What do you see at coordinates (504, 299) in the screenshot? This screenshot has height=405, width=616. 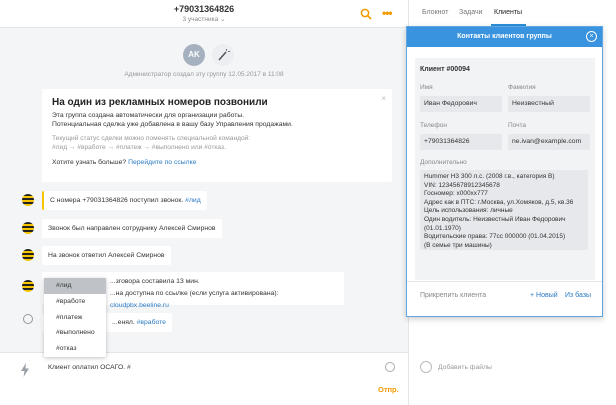 I see `popup-footer` at bounding box center [504, 299].